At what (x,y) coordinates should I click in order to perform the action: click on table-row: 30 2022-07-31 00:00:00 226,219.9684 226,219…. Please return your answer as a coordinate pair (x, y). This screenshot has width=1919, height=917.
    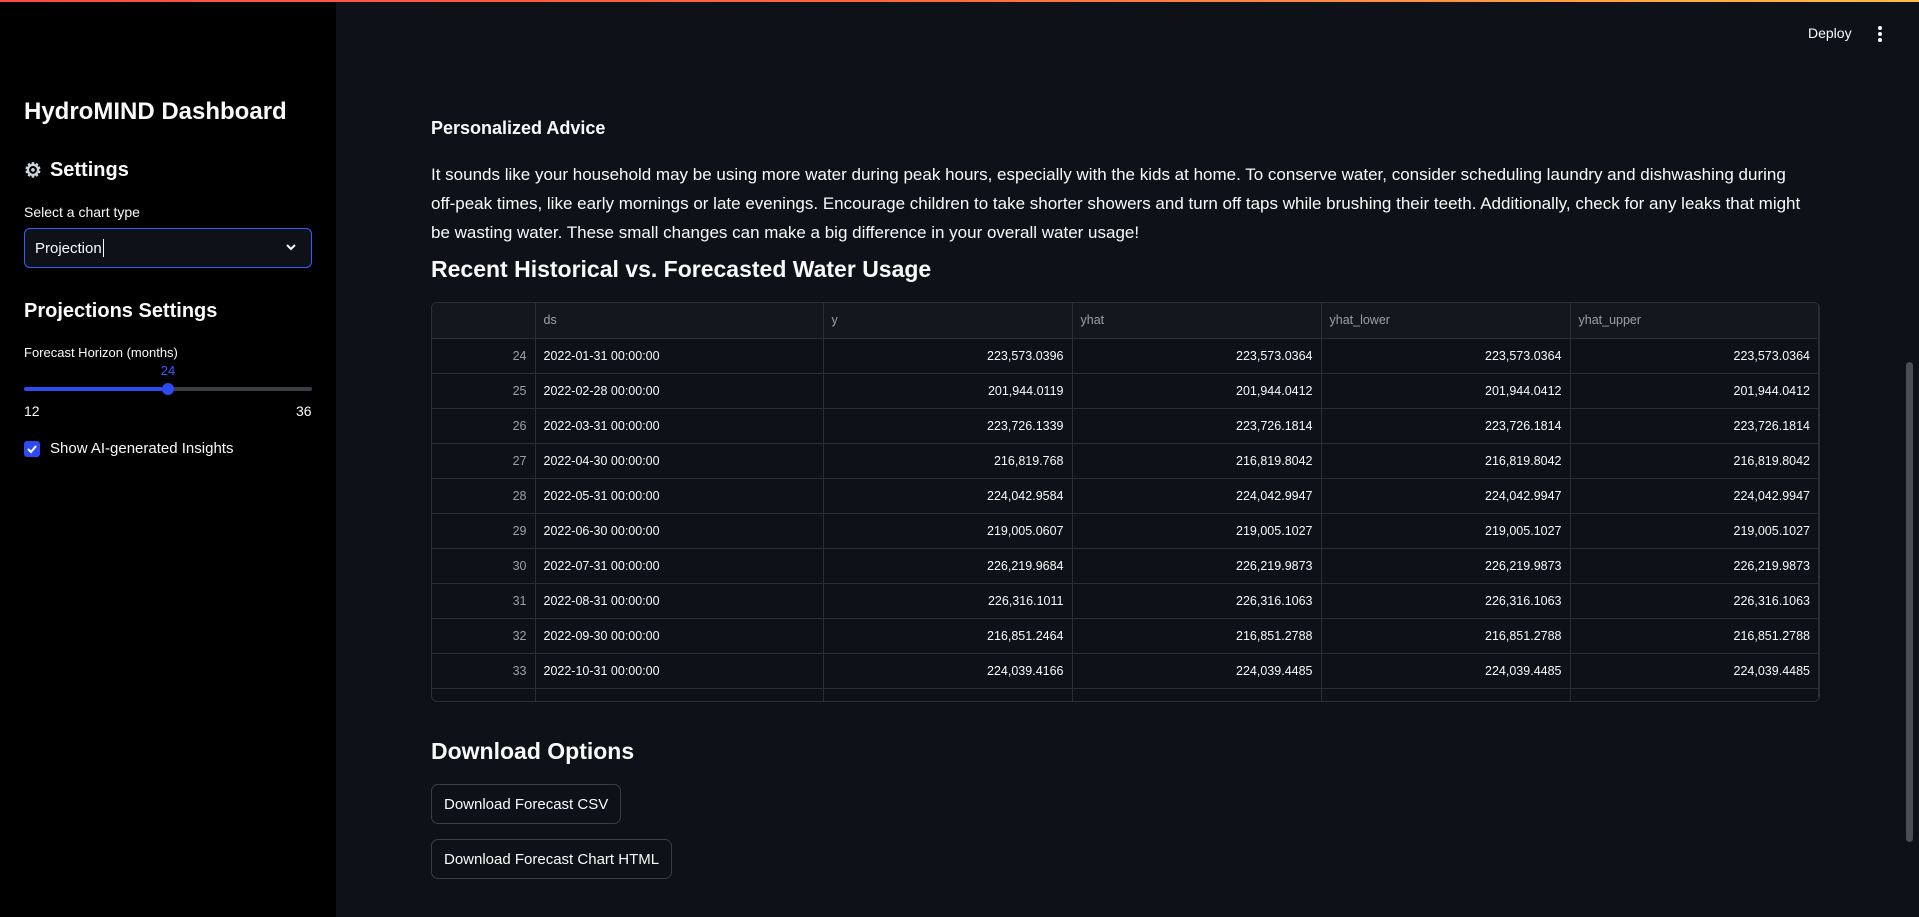
    Looking at the image, I should click on (1125, 566).